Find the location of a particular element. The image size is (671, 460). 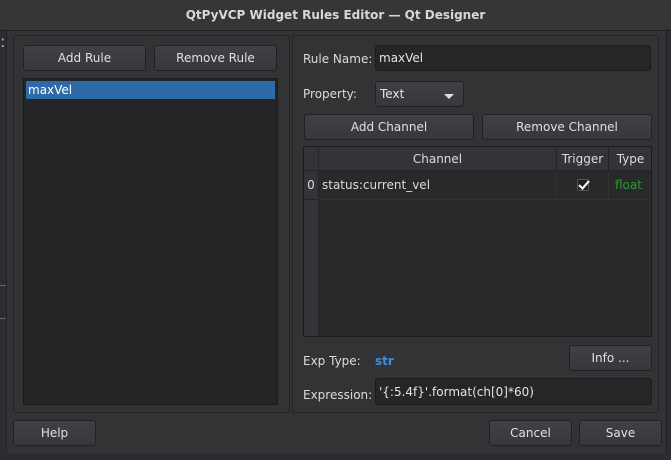

exp-type-value: str is located at coordinates (384, 361).